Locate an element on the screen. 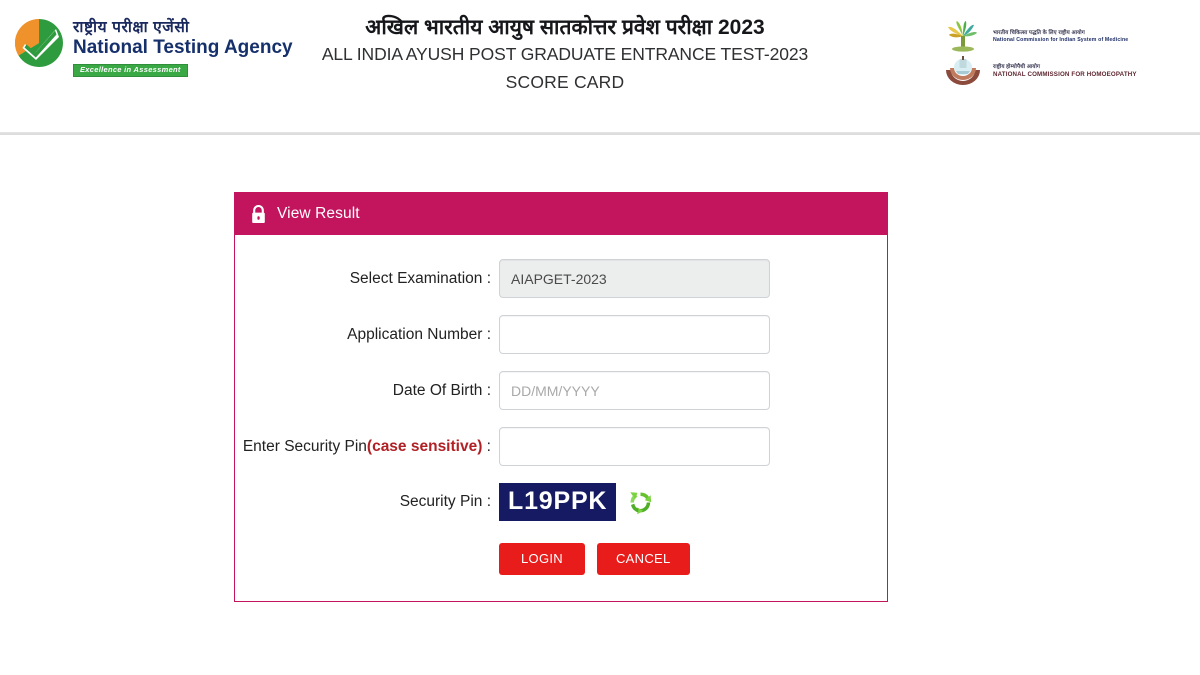 The image size is (1200, 675). lock-icon is located at coordinates (258, 214).